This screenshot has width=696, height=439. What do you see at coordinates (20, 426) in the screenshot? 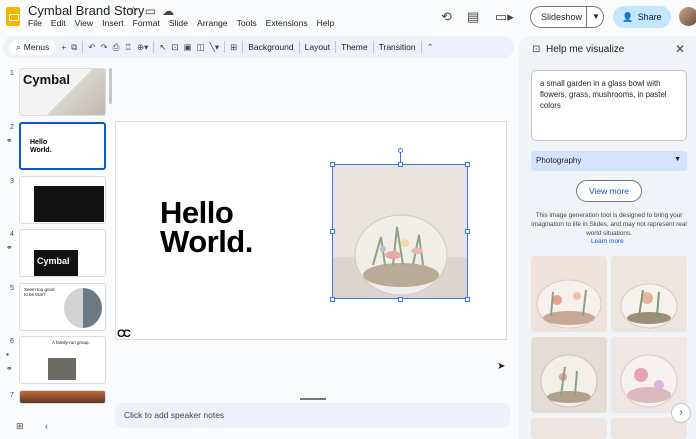
I see `grid-view-icon: ⊞` at bounding box center [20, 426].